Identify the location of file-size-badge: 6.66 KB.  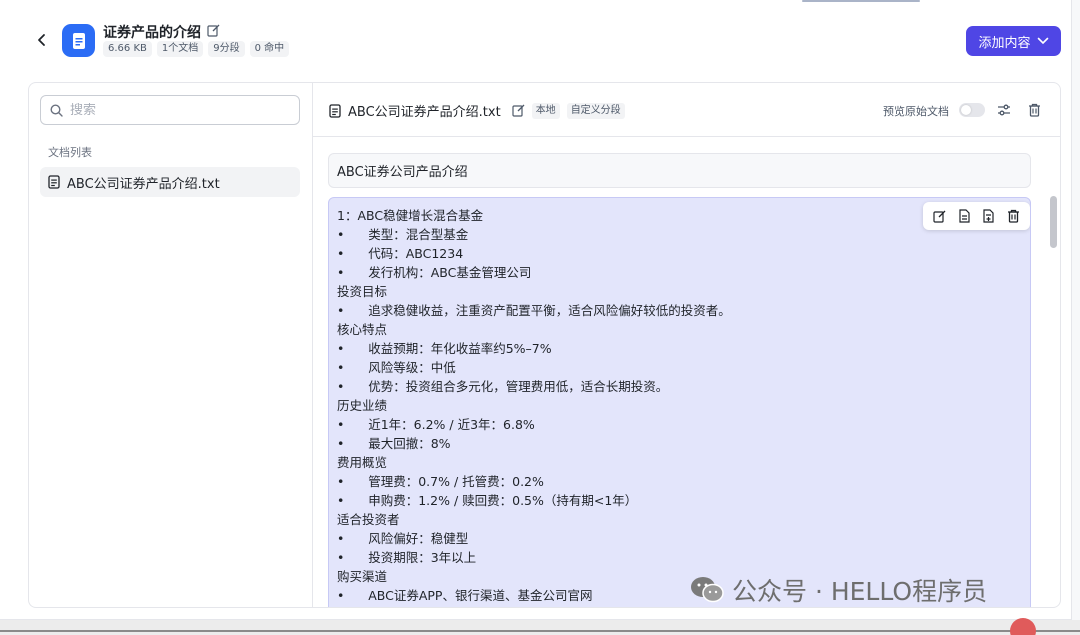
(127, 49).